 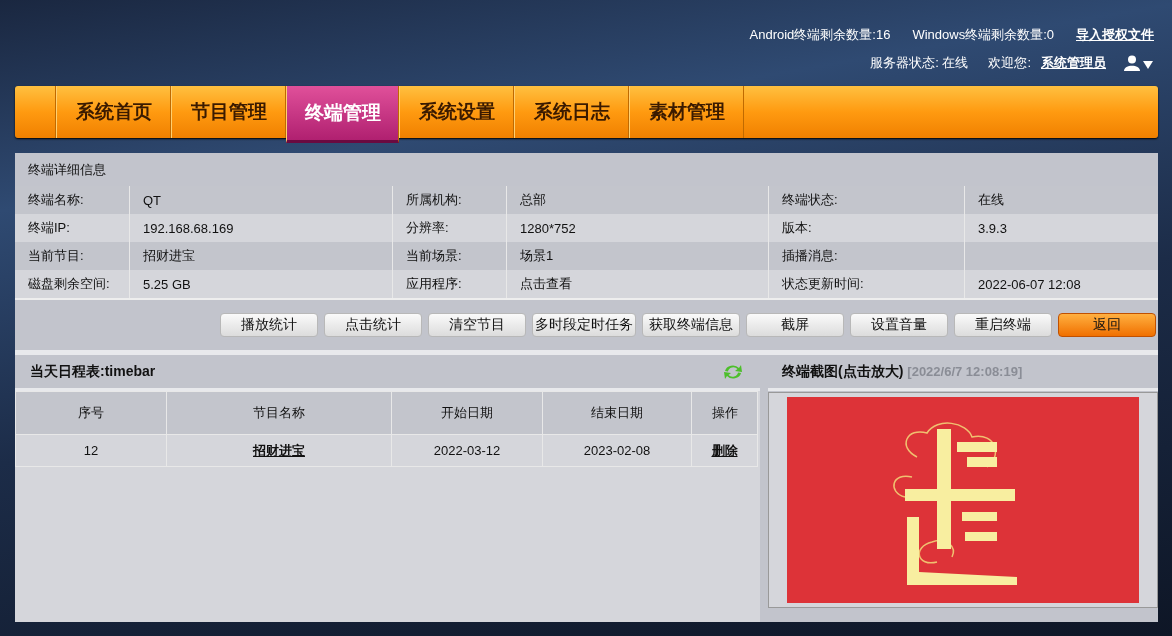 What do you see at coordinates (795, 325) in the screenshot?
I see `action-button: 截屏` at bounding box center [795, 325].